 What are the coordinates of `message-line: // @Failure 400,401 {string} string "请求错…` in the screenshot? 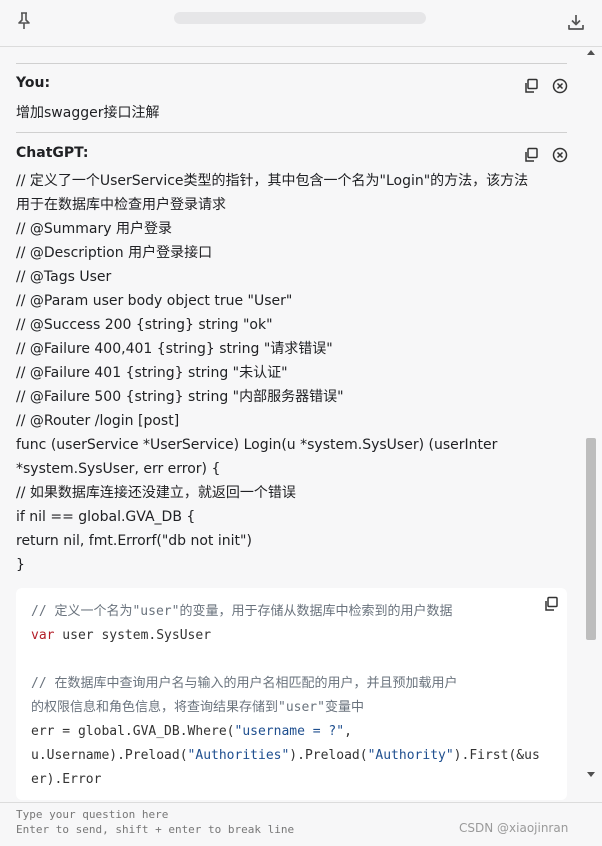 It's located at (174, 349).